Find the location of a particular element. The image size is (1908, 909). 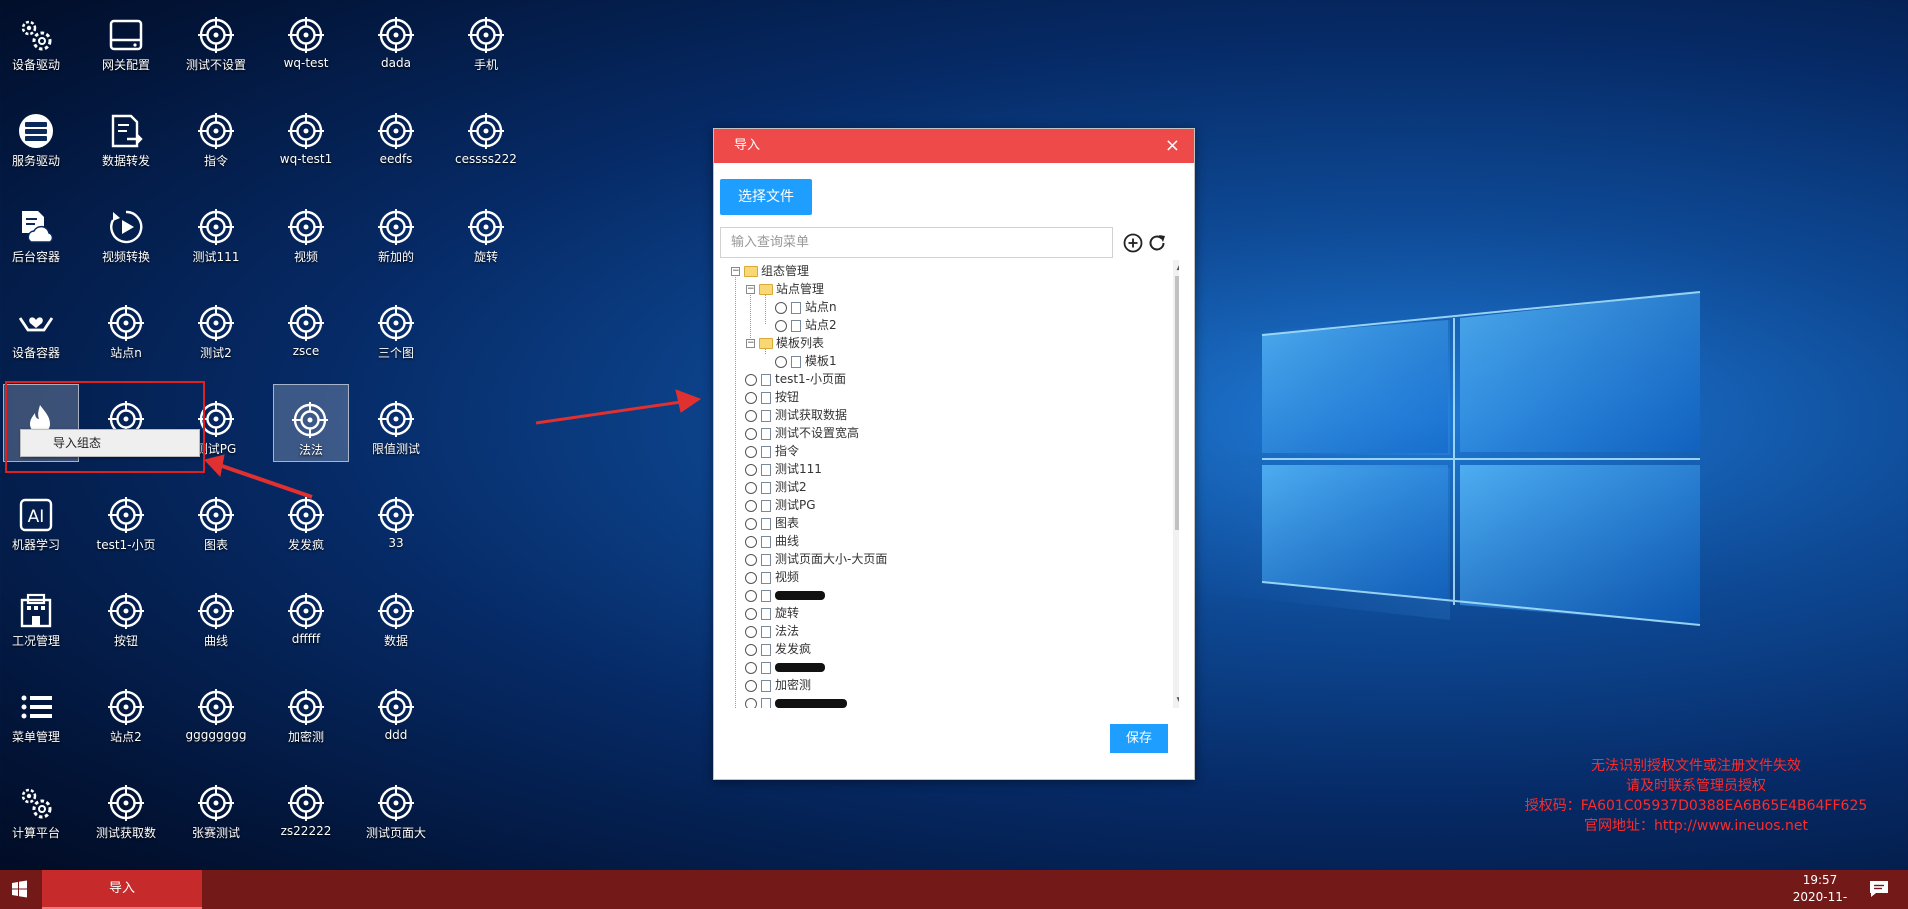

desktop-icon: 站点2 is located at coordinates (126, 712).